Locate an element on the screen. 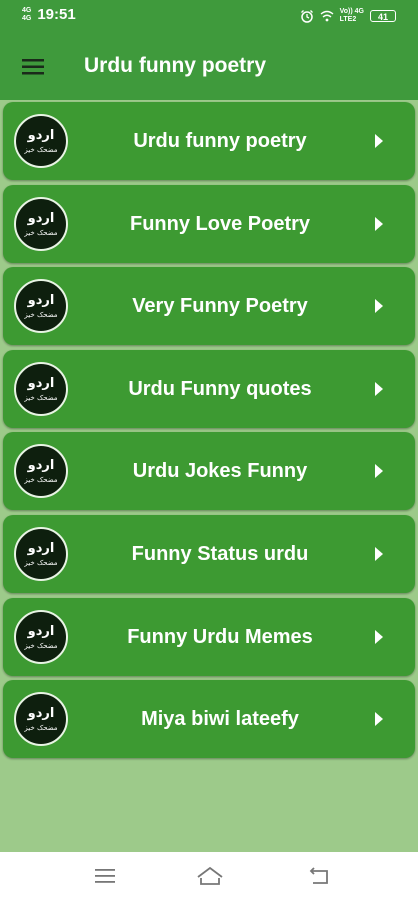  network-label: LTE2 is located at coordinates (348, 19).